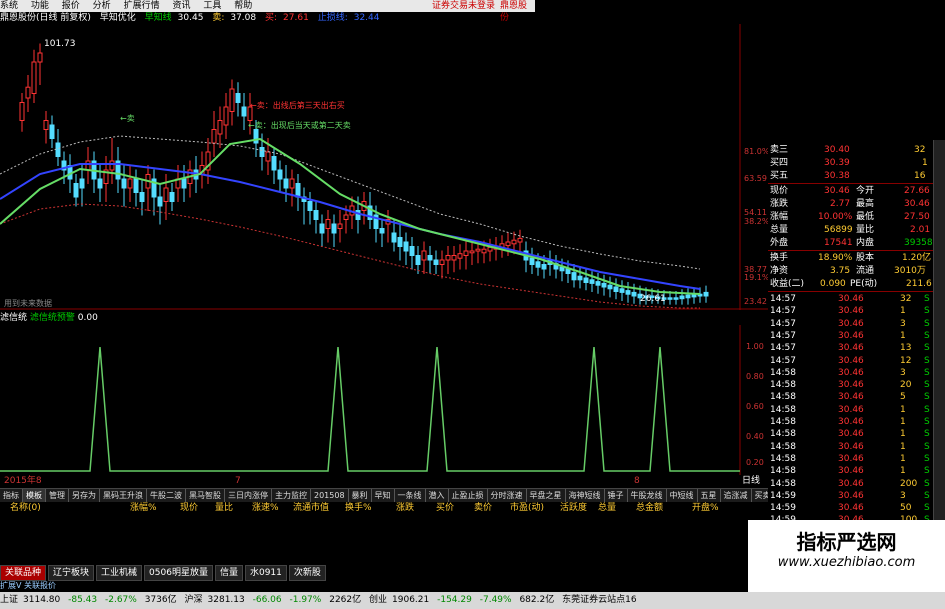  Describe the element at coordinates (71, 573) in the screenshot. I see `sector-tab-liaoning: 辽宁板块` at that location.